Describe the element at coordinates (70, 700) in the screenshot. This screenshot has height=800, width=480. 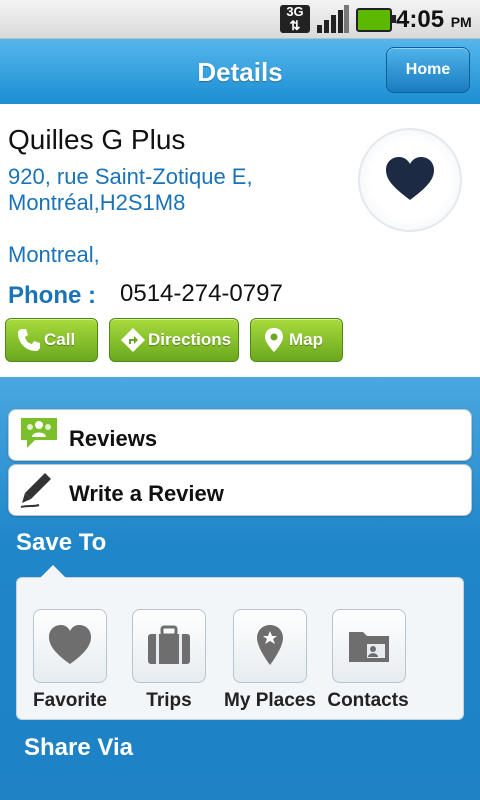
I see `favorite-label: Favorite` at that location.